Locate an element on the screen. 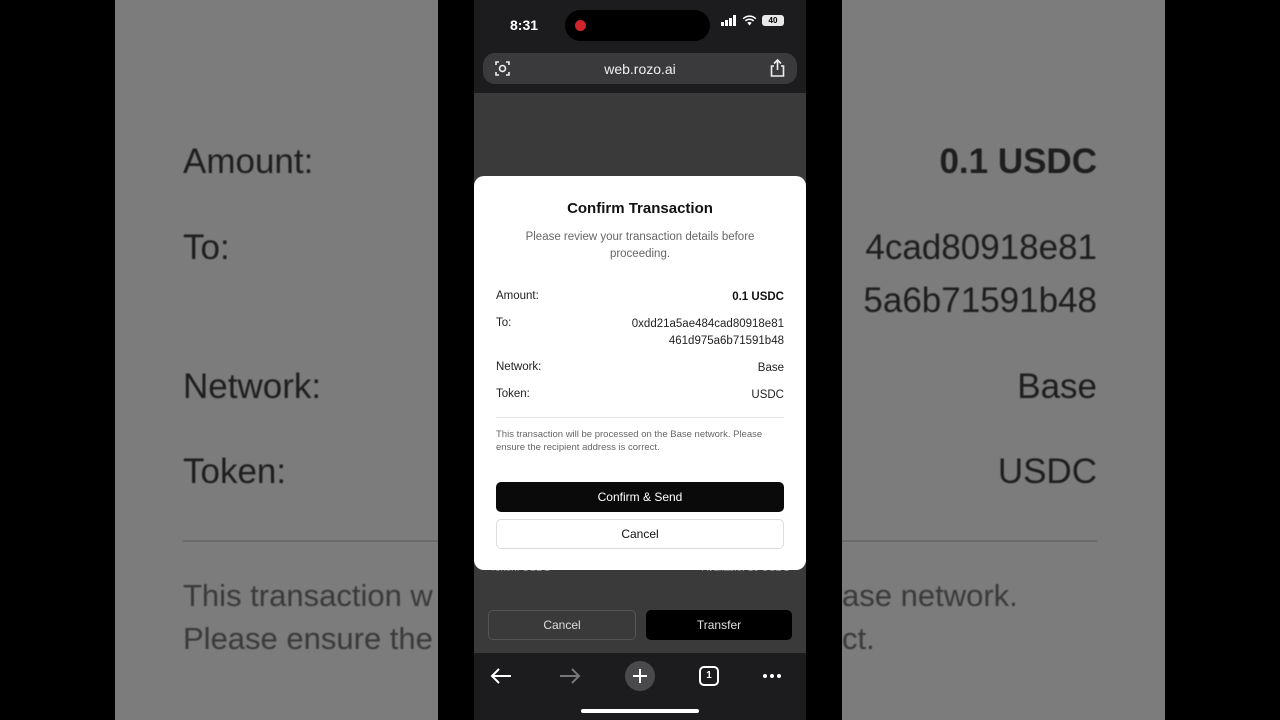 The image size is (1280, 720). forward-button is located at coordinates (570, 676).